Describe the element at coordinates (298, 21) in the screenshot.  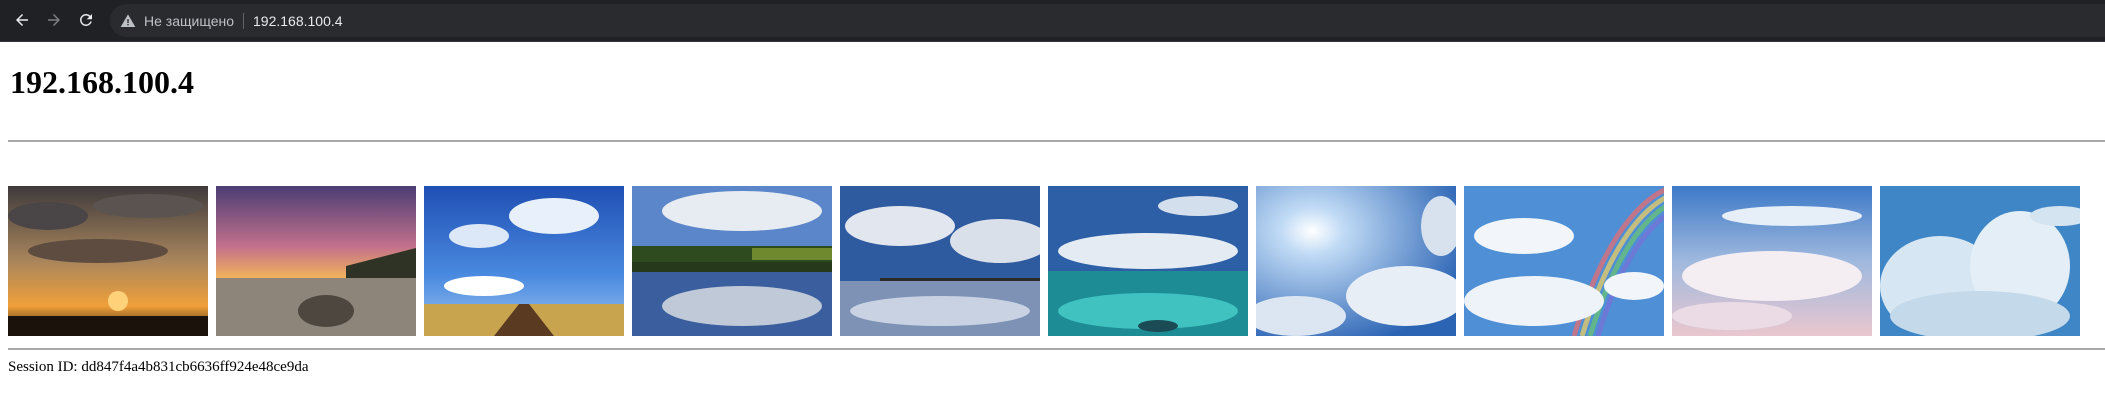
I see `url-text: 192.168.100.4` at that location.